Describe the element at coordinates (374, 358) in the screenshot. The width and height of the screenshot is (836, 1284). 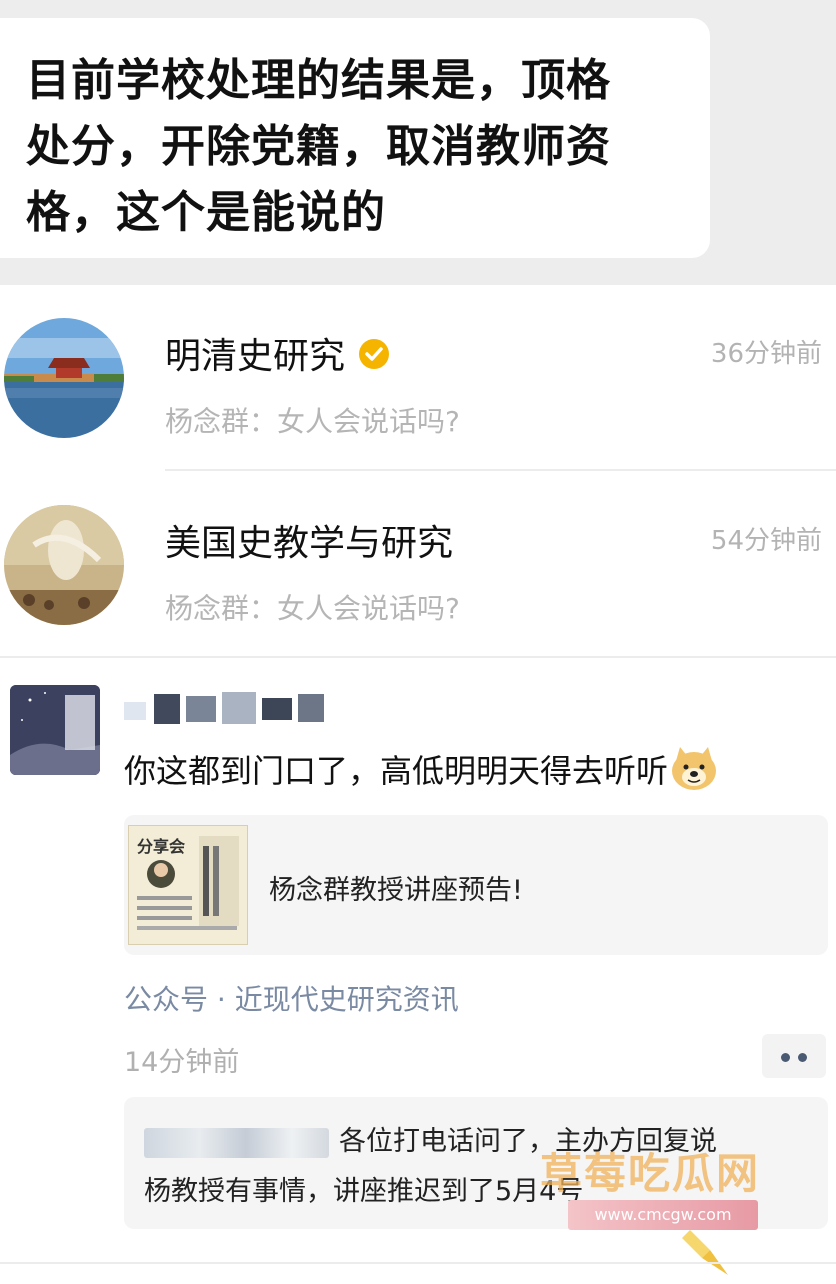
I see `verified-badge-icon` at that location.